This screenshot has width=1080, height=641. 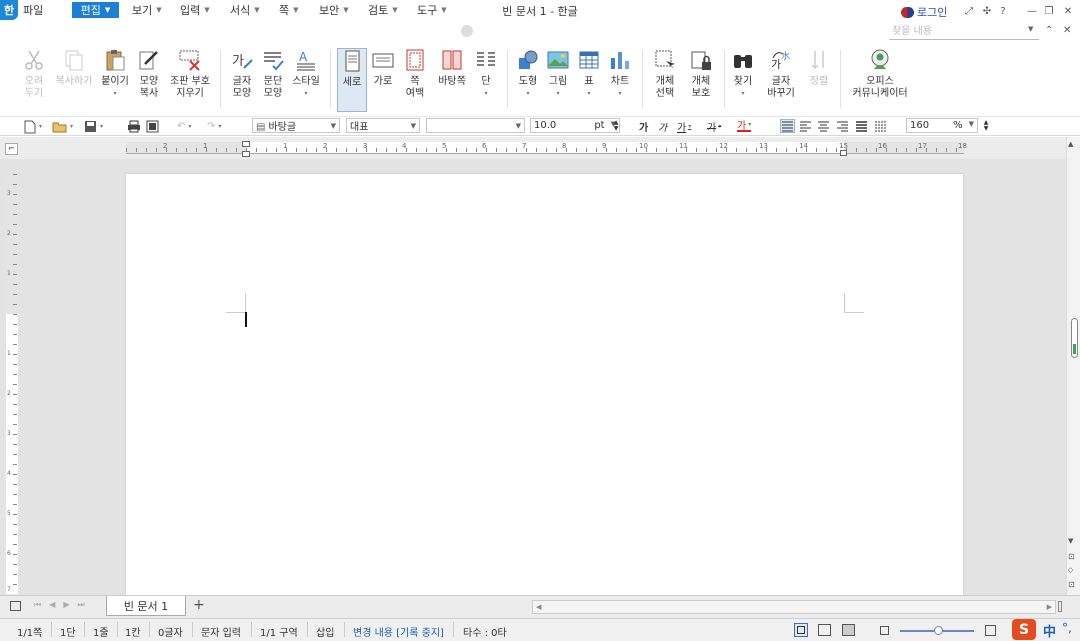 I want to click on menu-insert: 입력 ▼, so click(x=195, y=10).